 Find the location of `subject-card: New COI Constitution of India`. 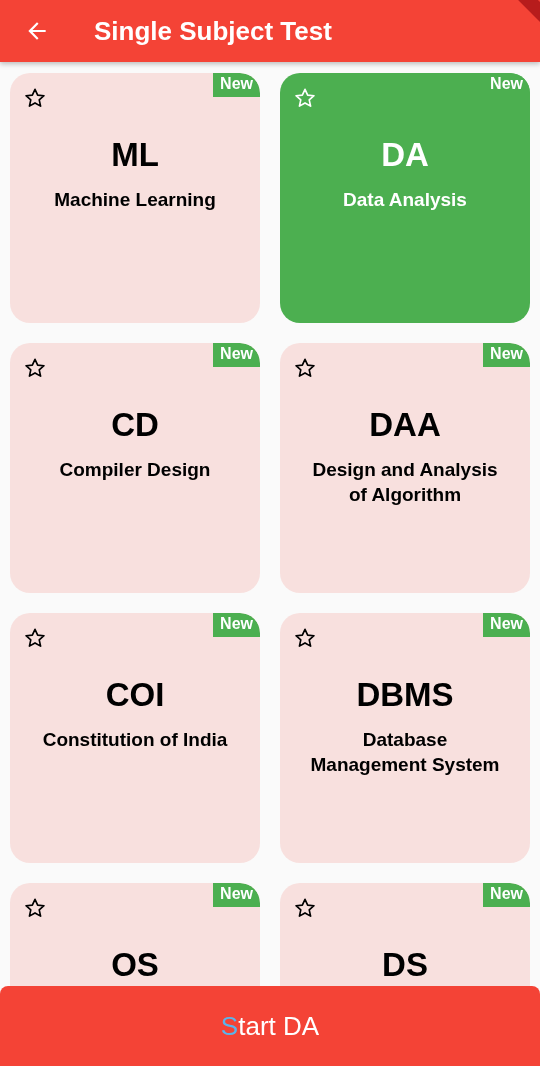

subject-card: New COI Constitution of India is located at coordinates (135, 738).